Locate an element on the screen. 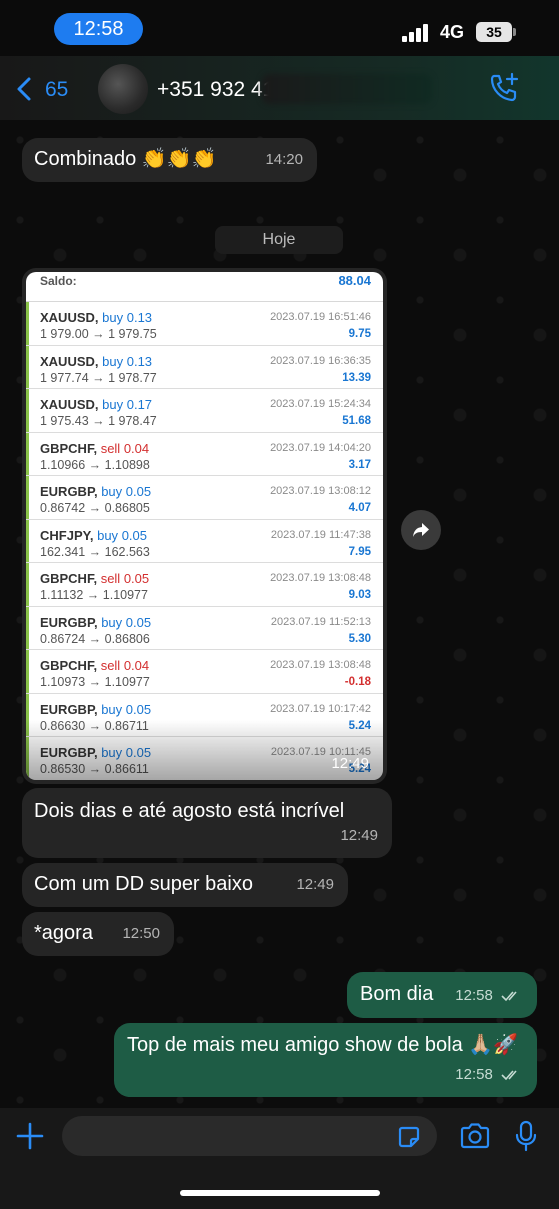  trade-side-volume: buy 0.13 is located at coordinates (127, 317).